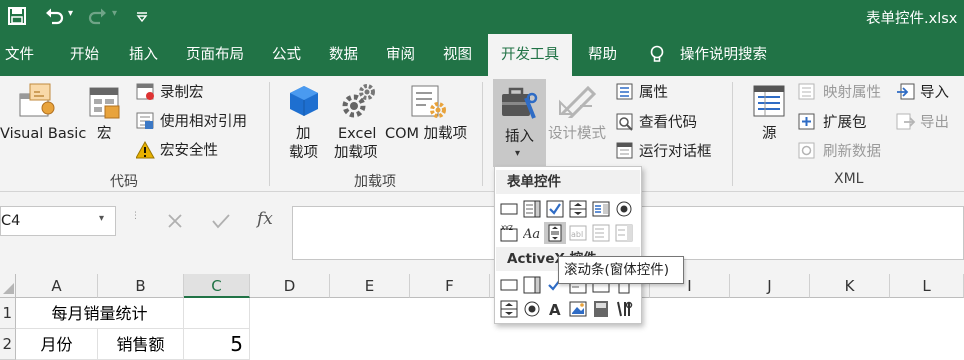 The height and width of the screenshot is (360, 964). I want to click on name-box: C4 ▾, so click(58, 221).